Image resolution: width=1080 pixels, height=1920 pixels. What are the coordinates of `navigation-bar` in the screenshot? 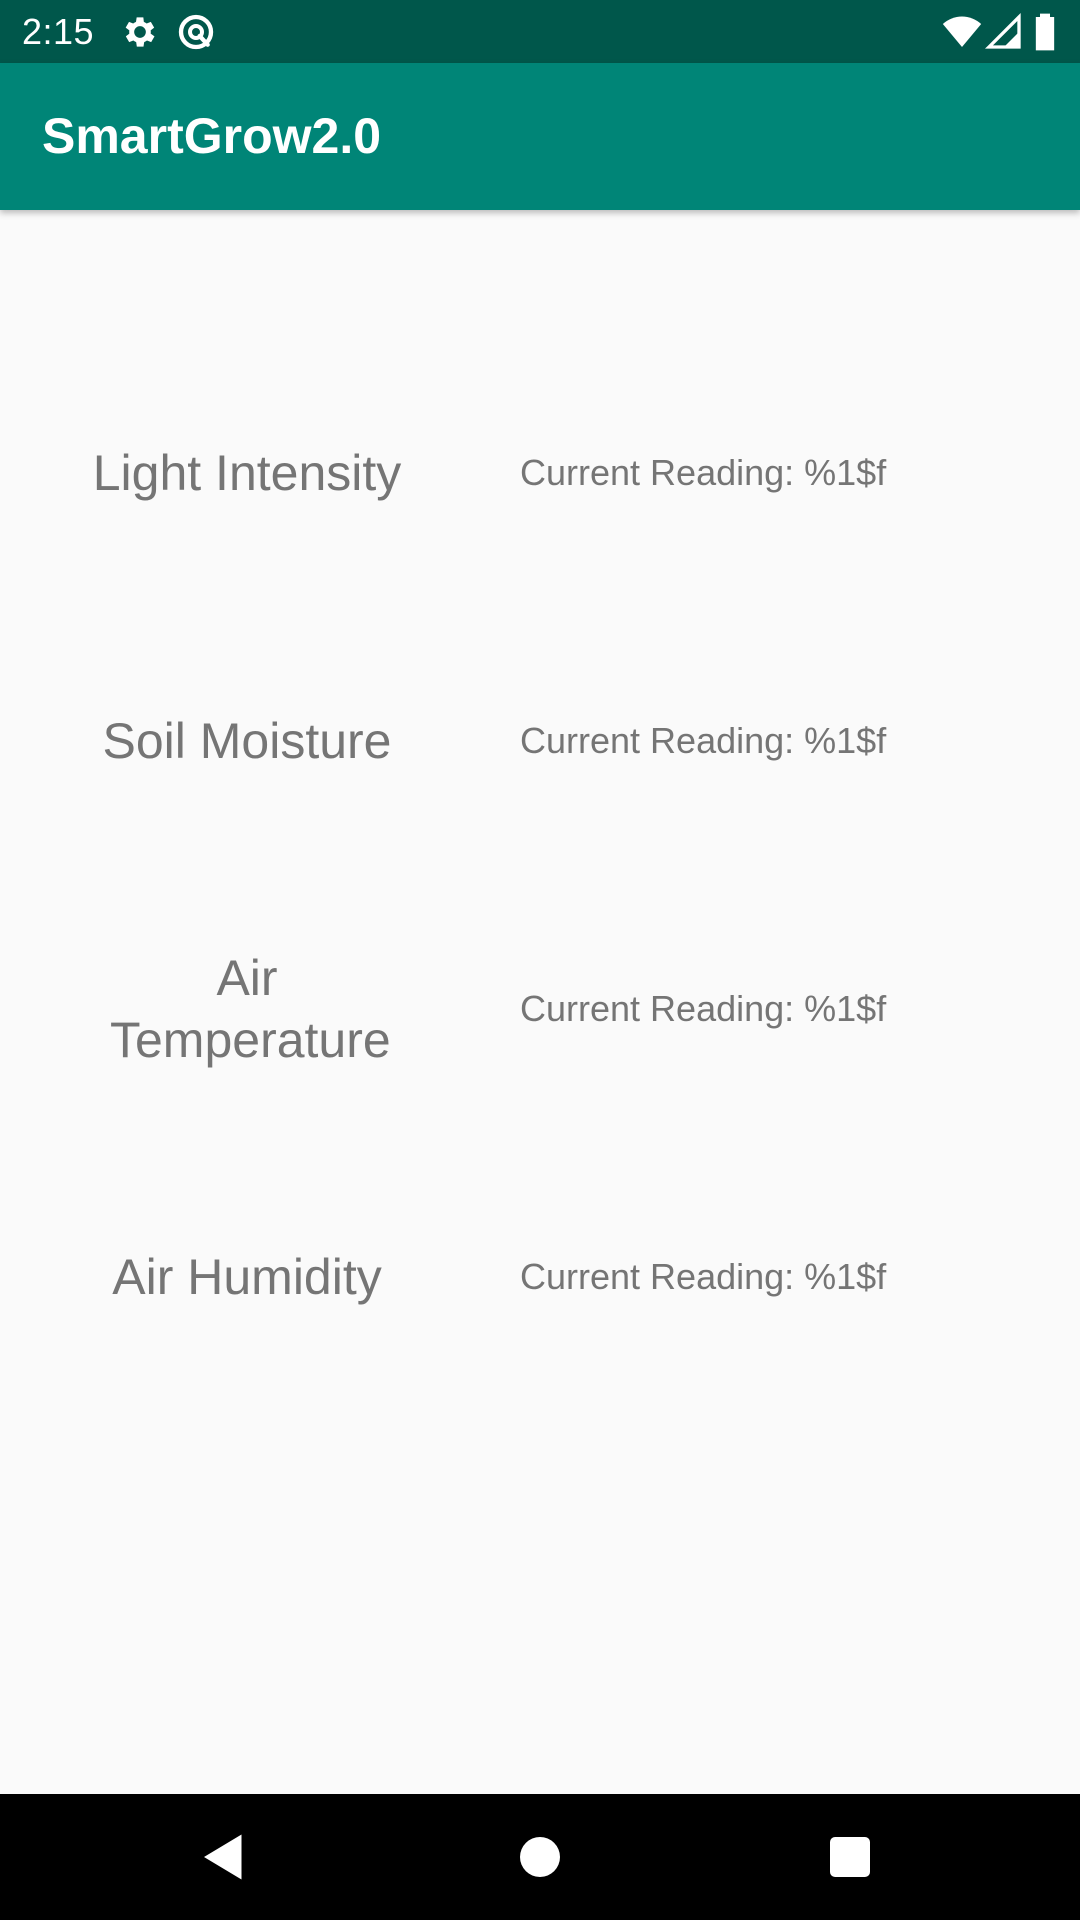 It's located at (540, 1857).